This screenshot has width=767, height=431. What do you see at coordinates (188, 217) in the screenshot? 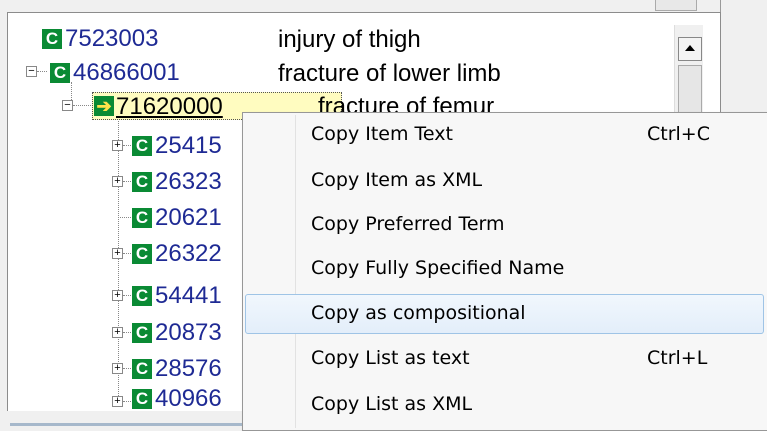
I see `concept-code: 20621` at bounding box center [188, 217].